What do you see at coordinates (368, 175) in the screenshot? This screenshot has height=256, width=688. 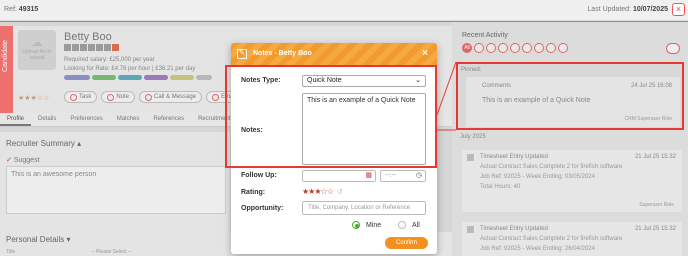 I see `calendar-icon: ▦` at bounding box center [368, 175].